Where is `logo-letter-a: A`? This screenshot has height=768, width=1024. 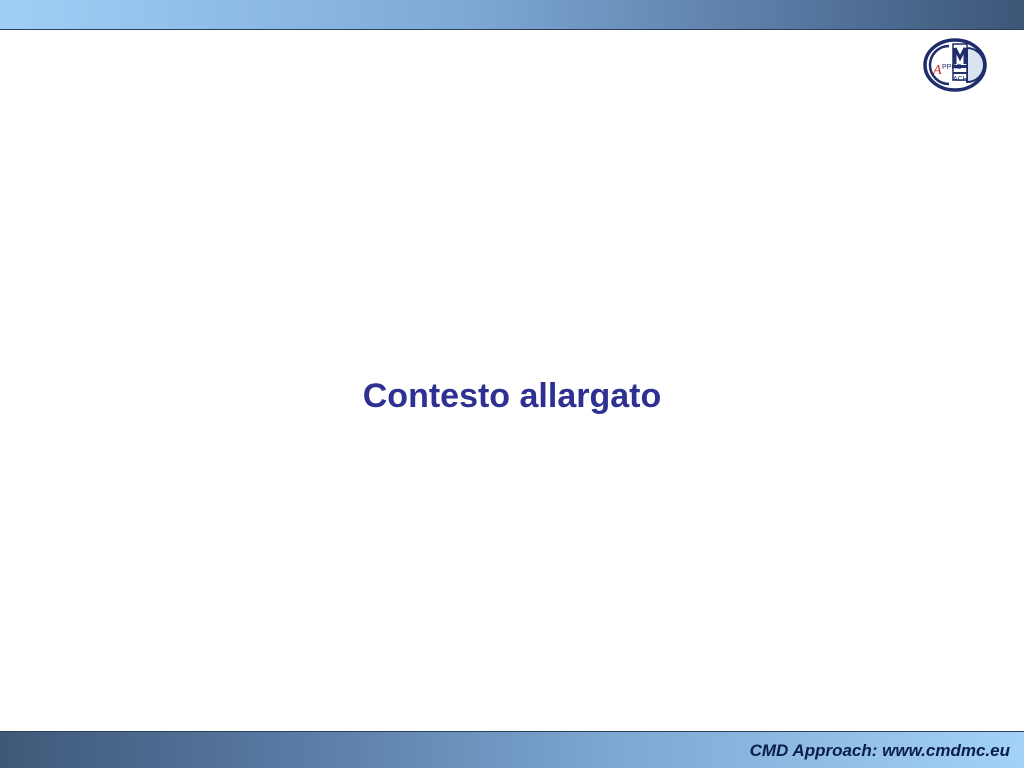 logo-letter-a: A is located at coordinates (937, 70).